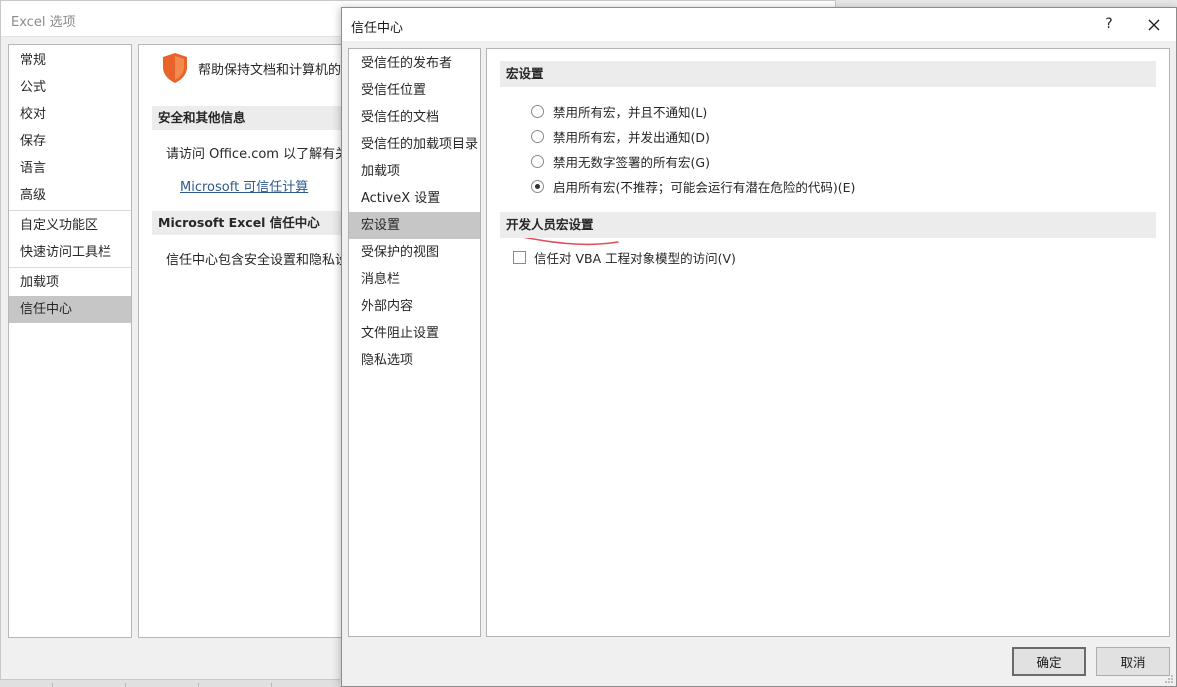 This screenshot has width=1177, height=687. I want to click on nav-trusted-documents: 受信任的文档, so click(414, 117).